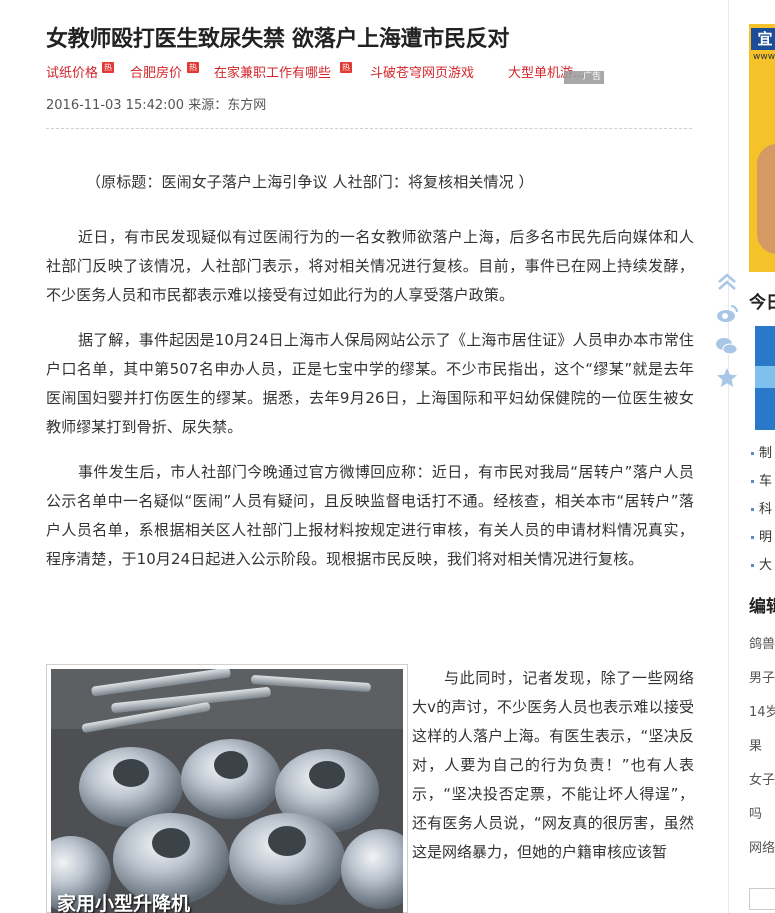 This screenshot has width=775, height=913. Describe the element at coordinates (272, 74) in the screenshot. I see `hot-link-3: 在家兼职工作有哪些` at that location.